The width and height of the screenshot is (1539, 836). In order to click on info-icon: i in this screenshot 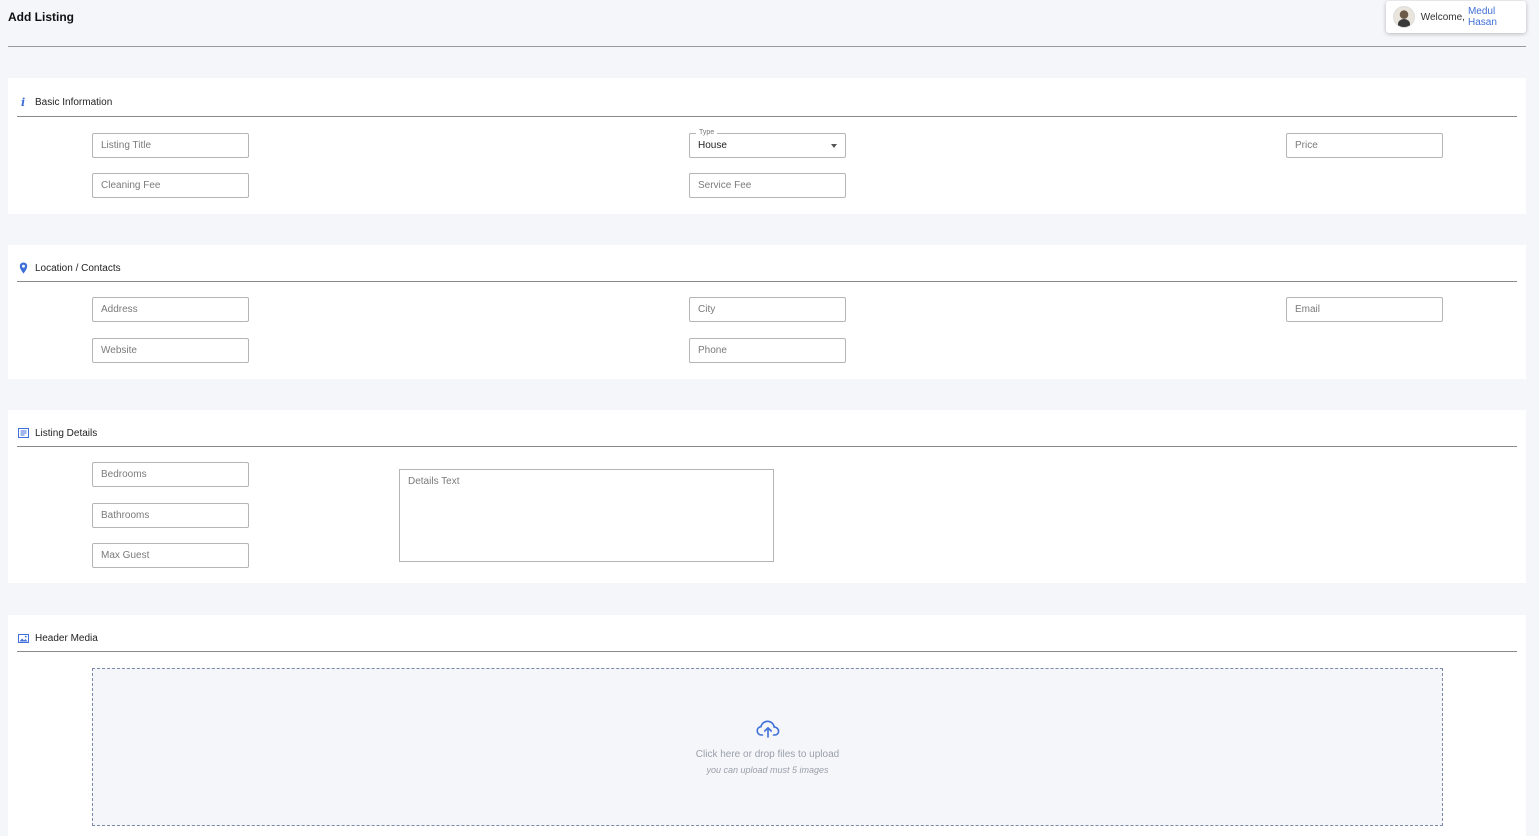, I will do `click(23, 102)`.